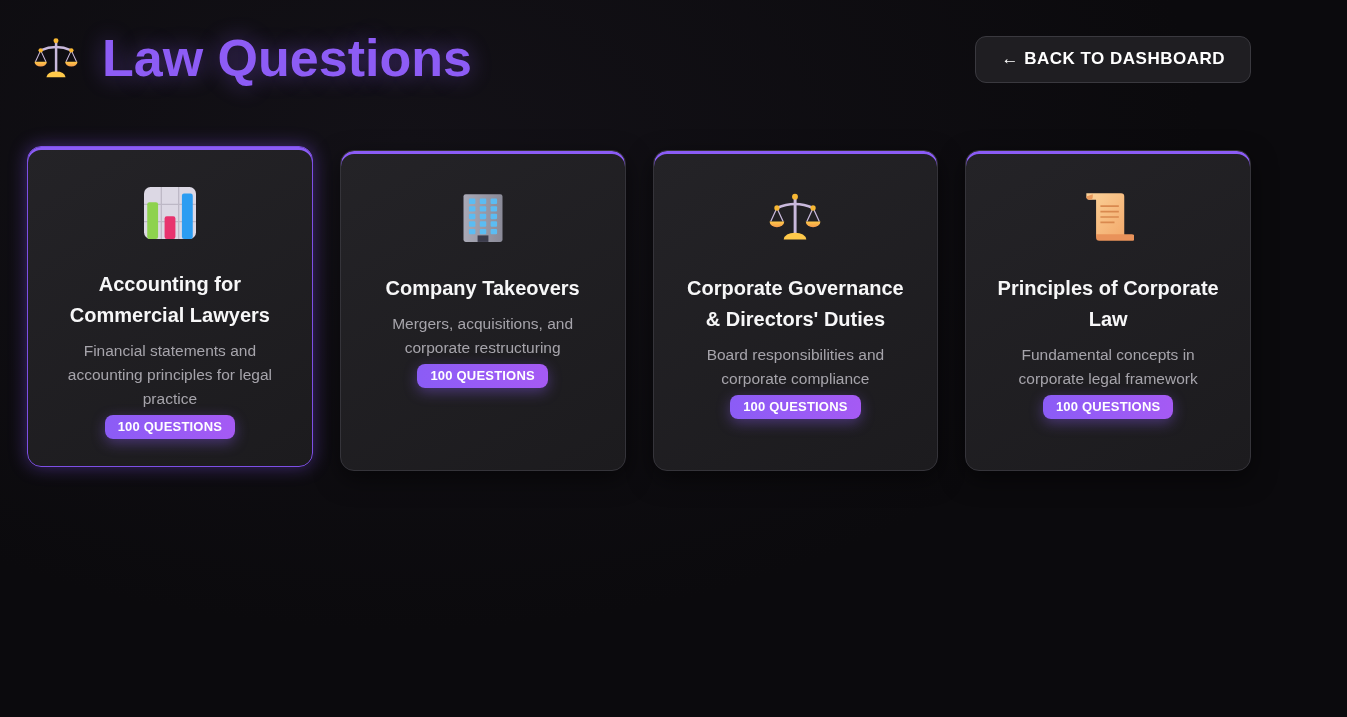 The width and height of the screenshot is (1347, 717). I want to click on card-title: Corporate Governance & Directors' Duties, so click(795, 304).